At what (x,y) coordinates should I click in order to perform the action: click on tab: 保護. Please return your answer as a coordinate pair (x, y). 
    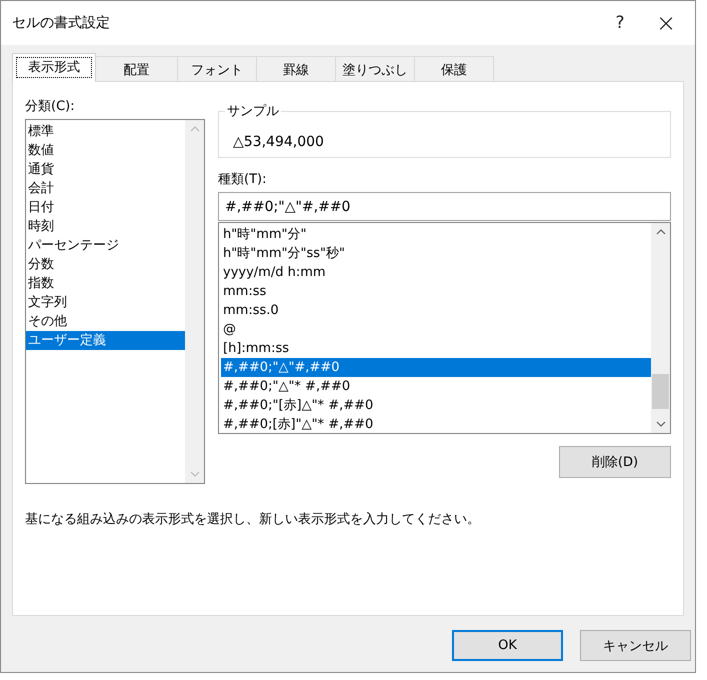
    Looking at the image, I should click on (454, 68).